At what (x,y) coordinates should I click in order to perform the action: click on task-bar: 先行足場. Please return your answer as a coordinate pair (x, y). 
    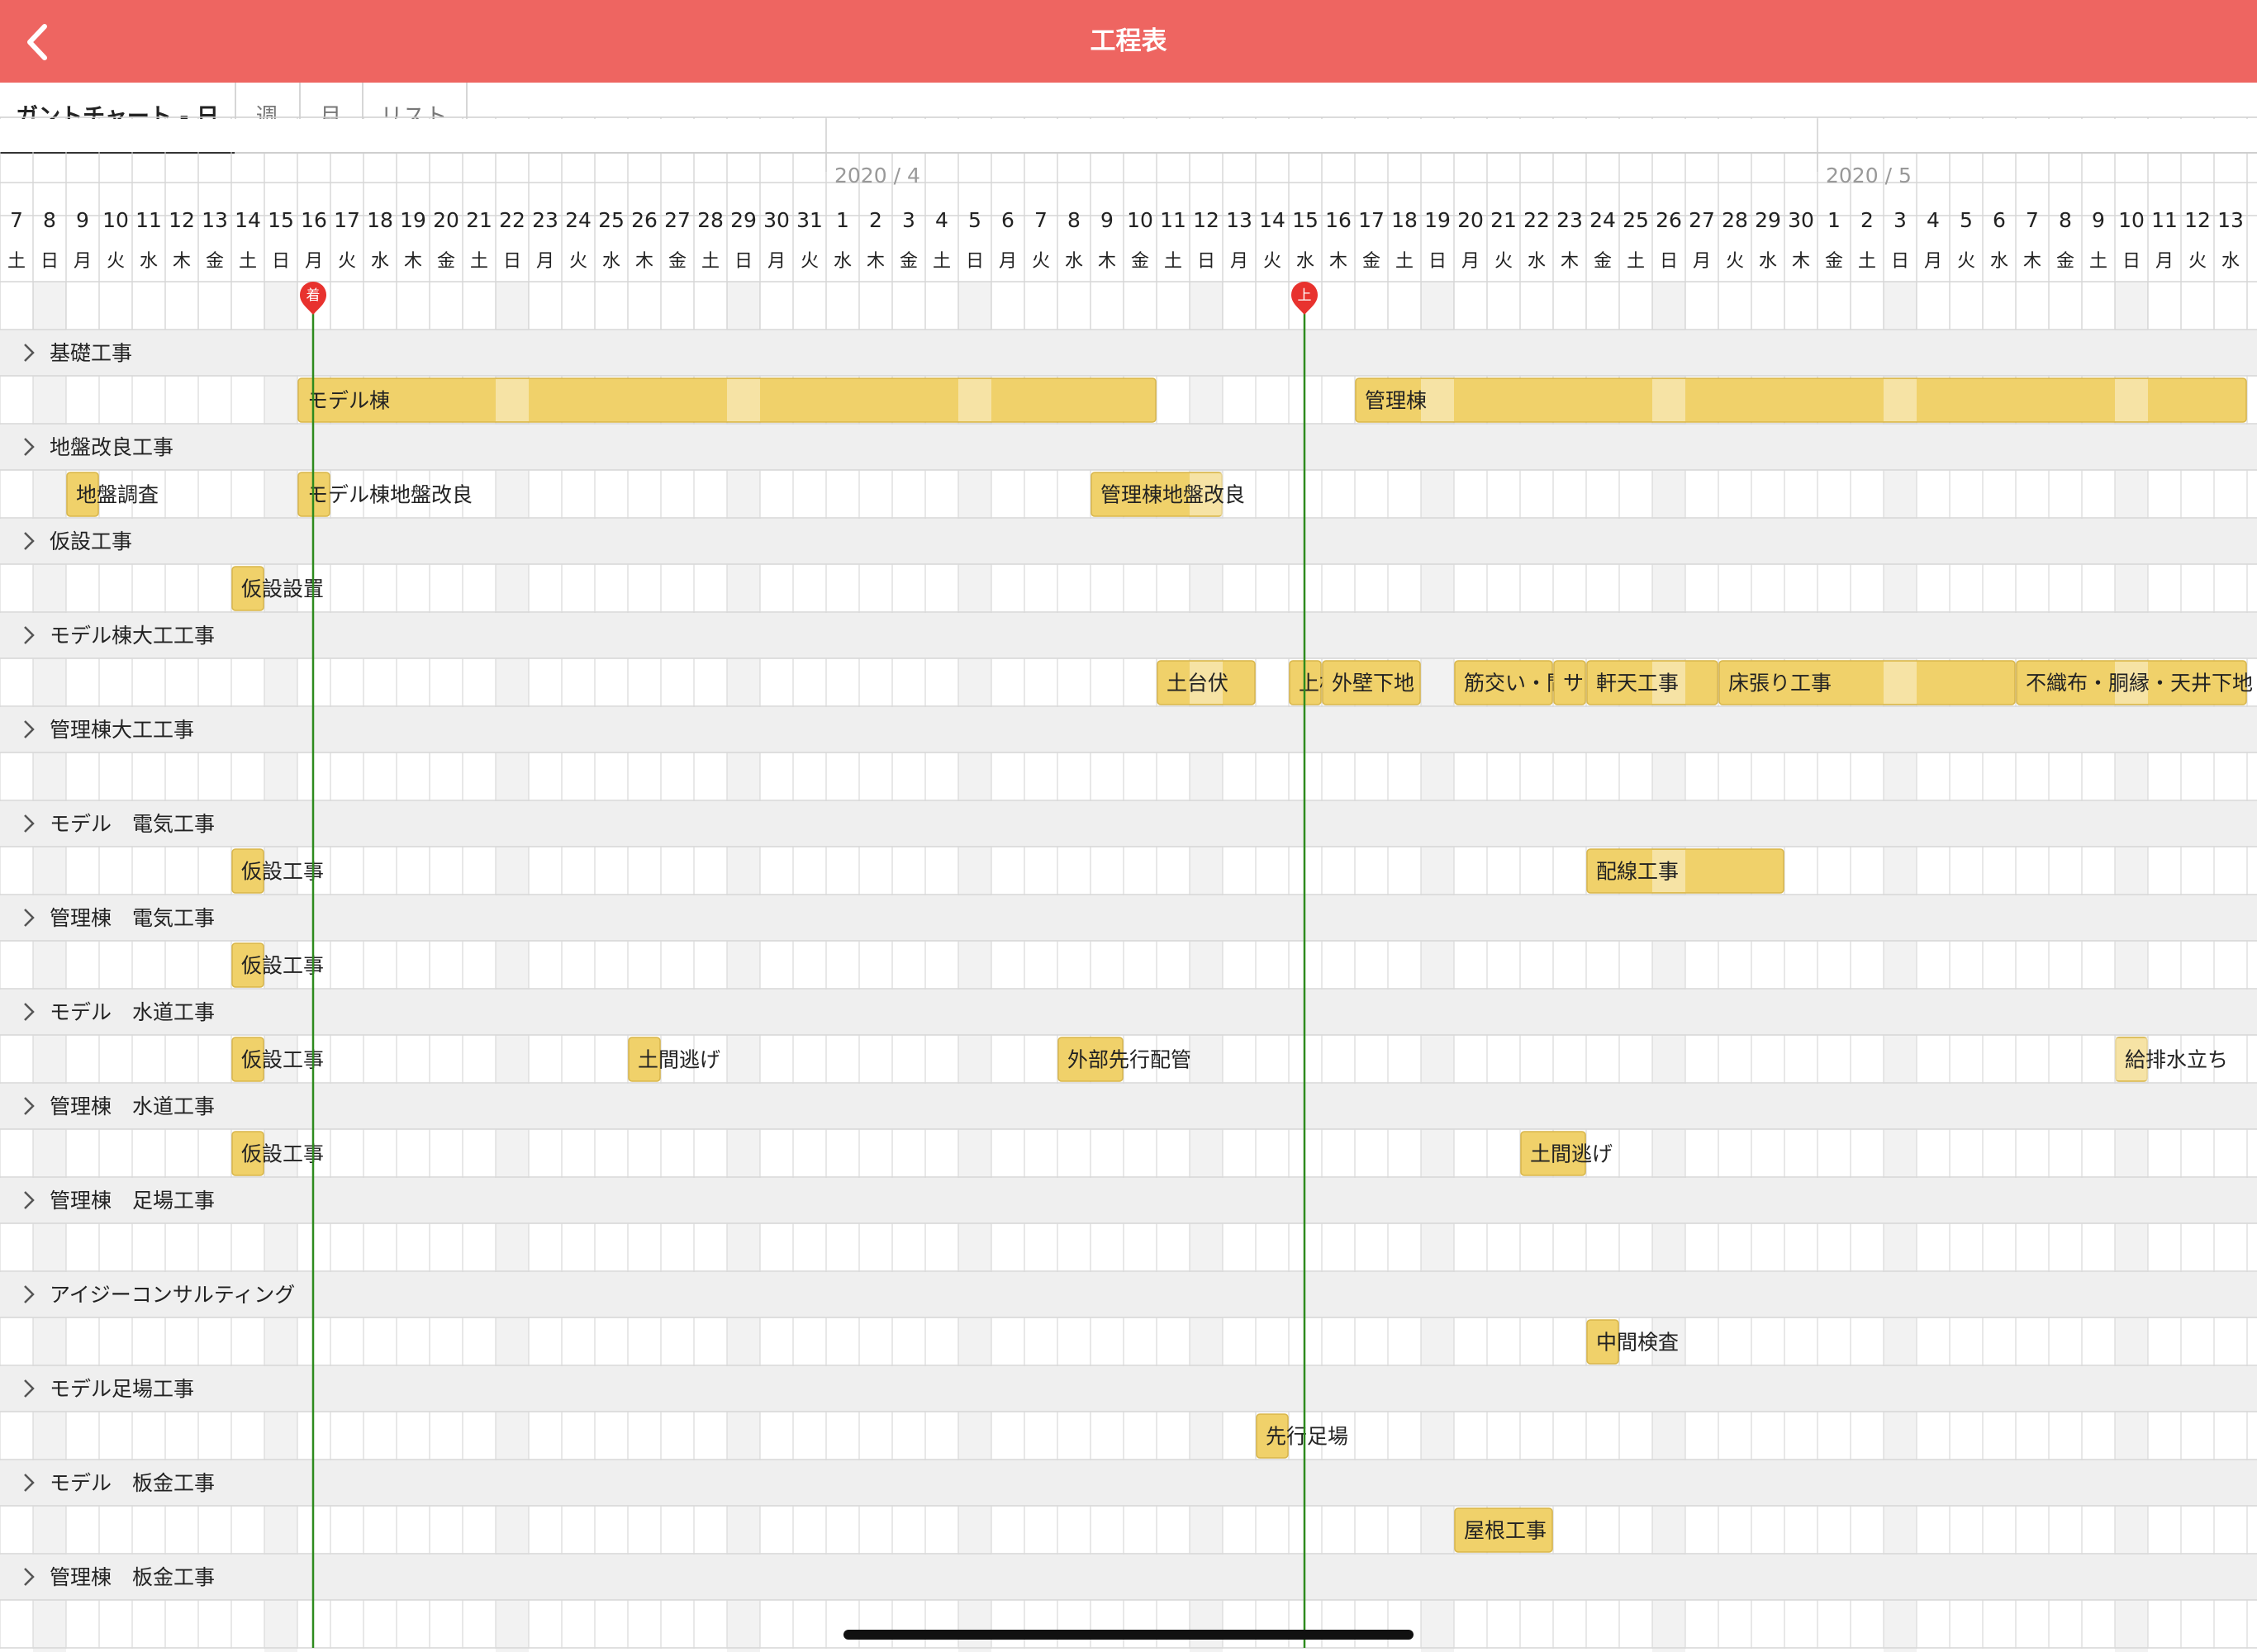
    Looking at the image, I should click on (1302, 1436).